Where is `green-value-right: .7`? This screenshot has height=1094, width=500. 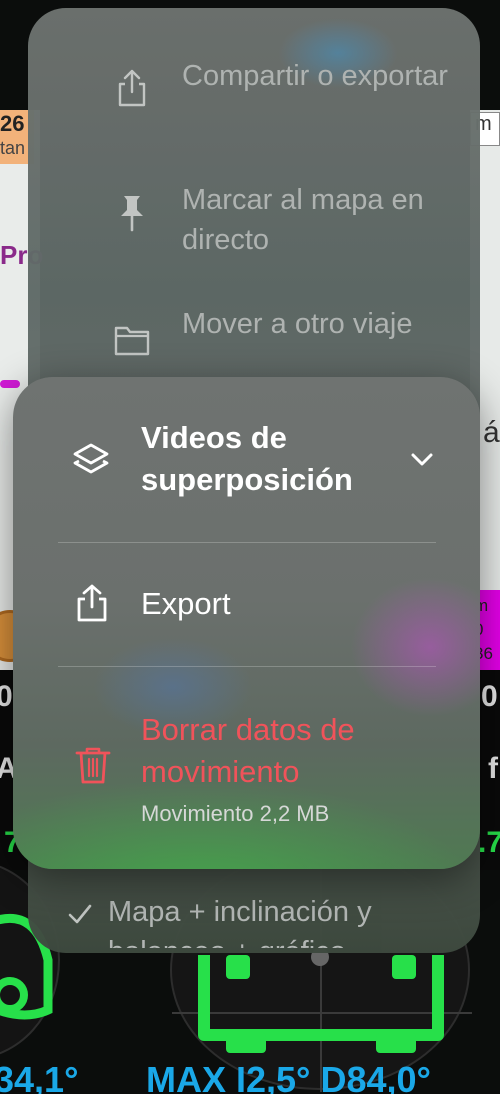 green-value-right: .7 is located at coordinates (489, 842).